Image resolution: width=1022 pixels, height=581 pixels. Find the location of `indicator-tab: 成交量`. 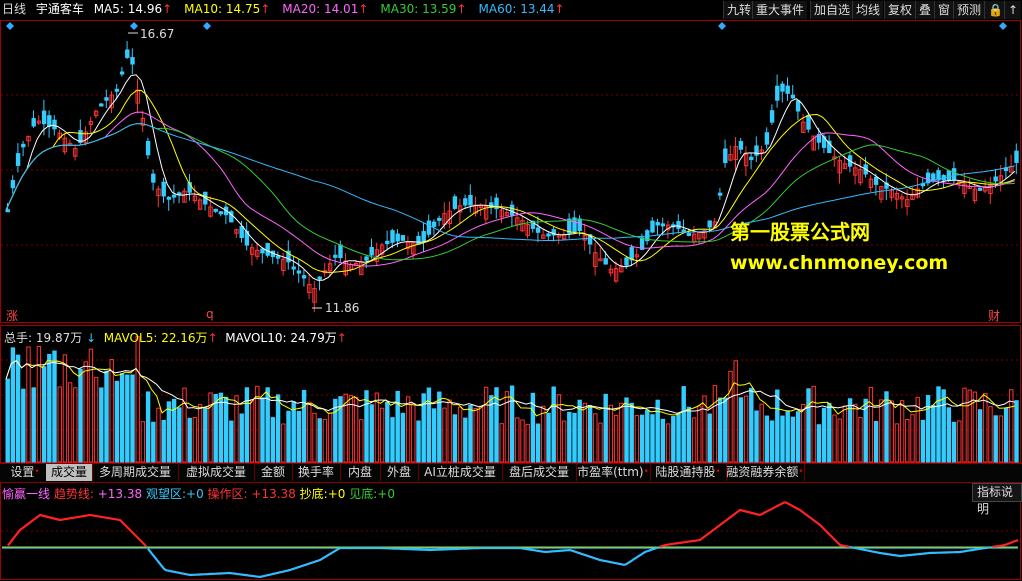

indicator-tab: 成交量 is located at coordinates (69, 472).